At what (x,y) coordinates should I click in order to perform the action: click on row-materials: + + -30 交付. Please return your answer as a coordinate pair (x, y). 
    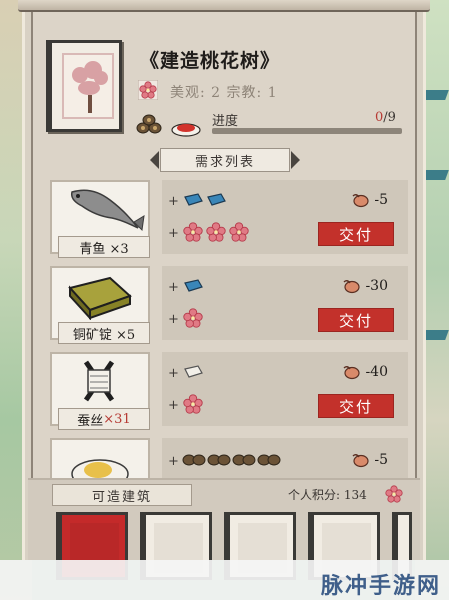
    Looking at the image, I should click on (285, 303).